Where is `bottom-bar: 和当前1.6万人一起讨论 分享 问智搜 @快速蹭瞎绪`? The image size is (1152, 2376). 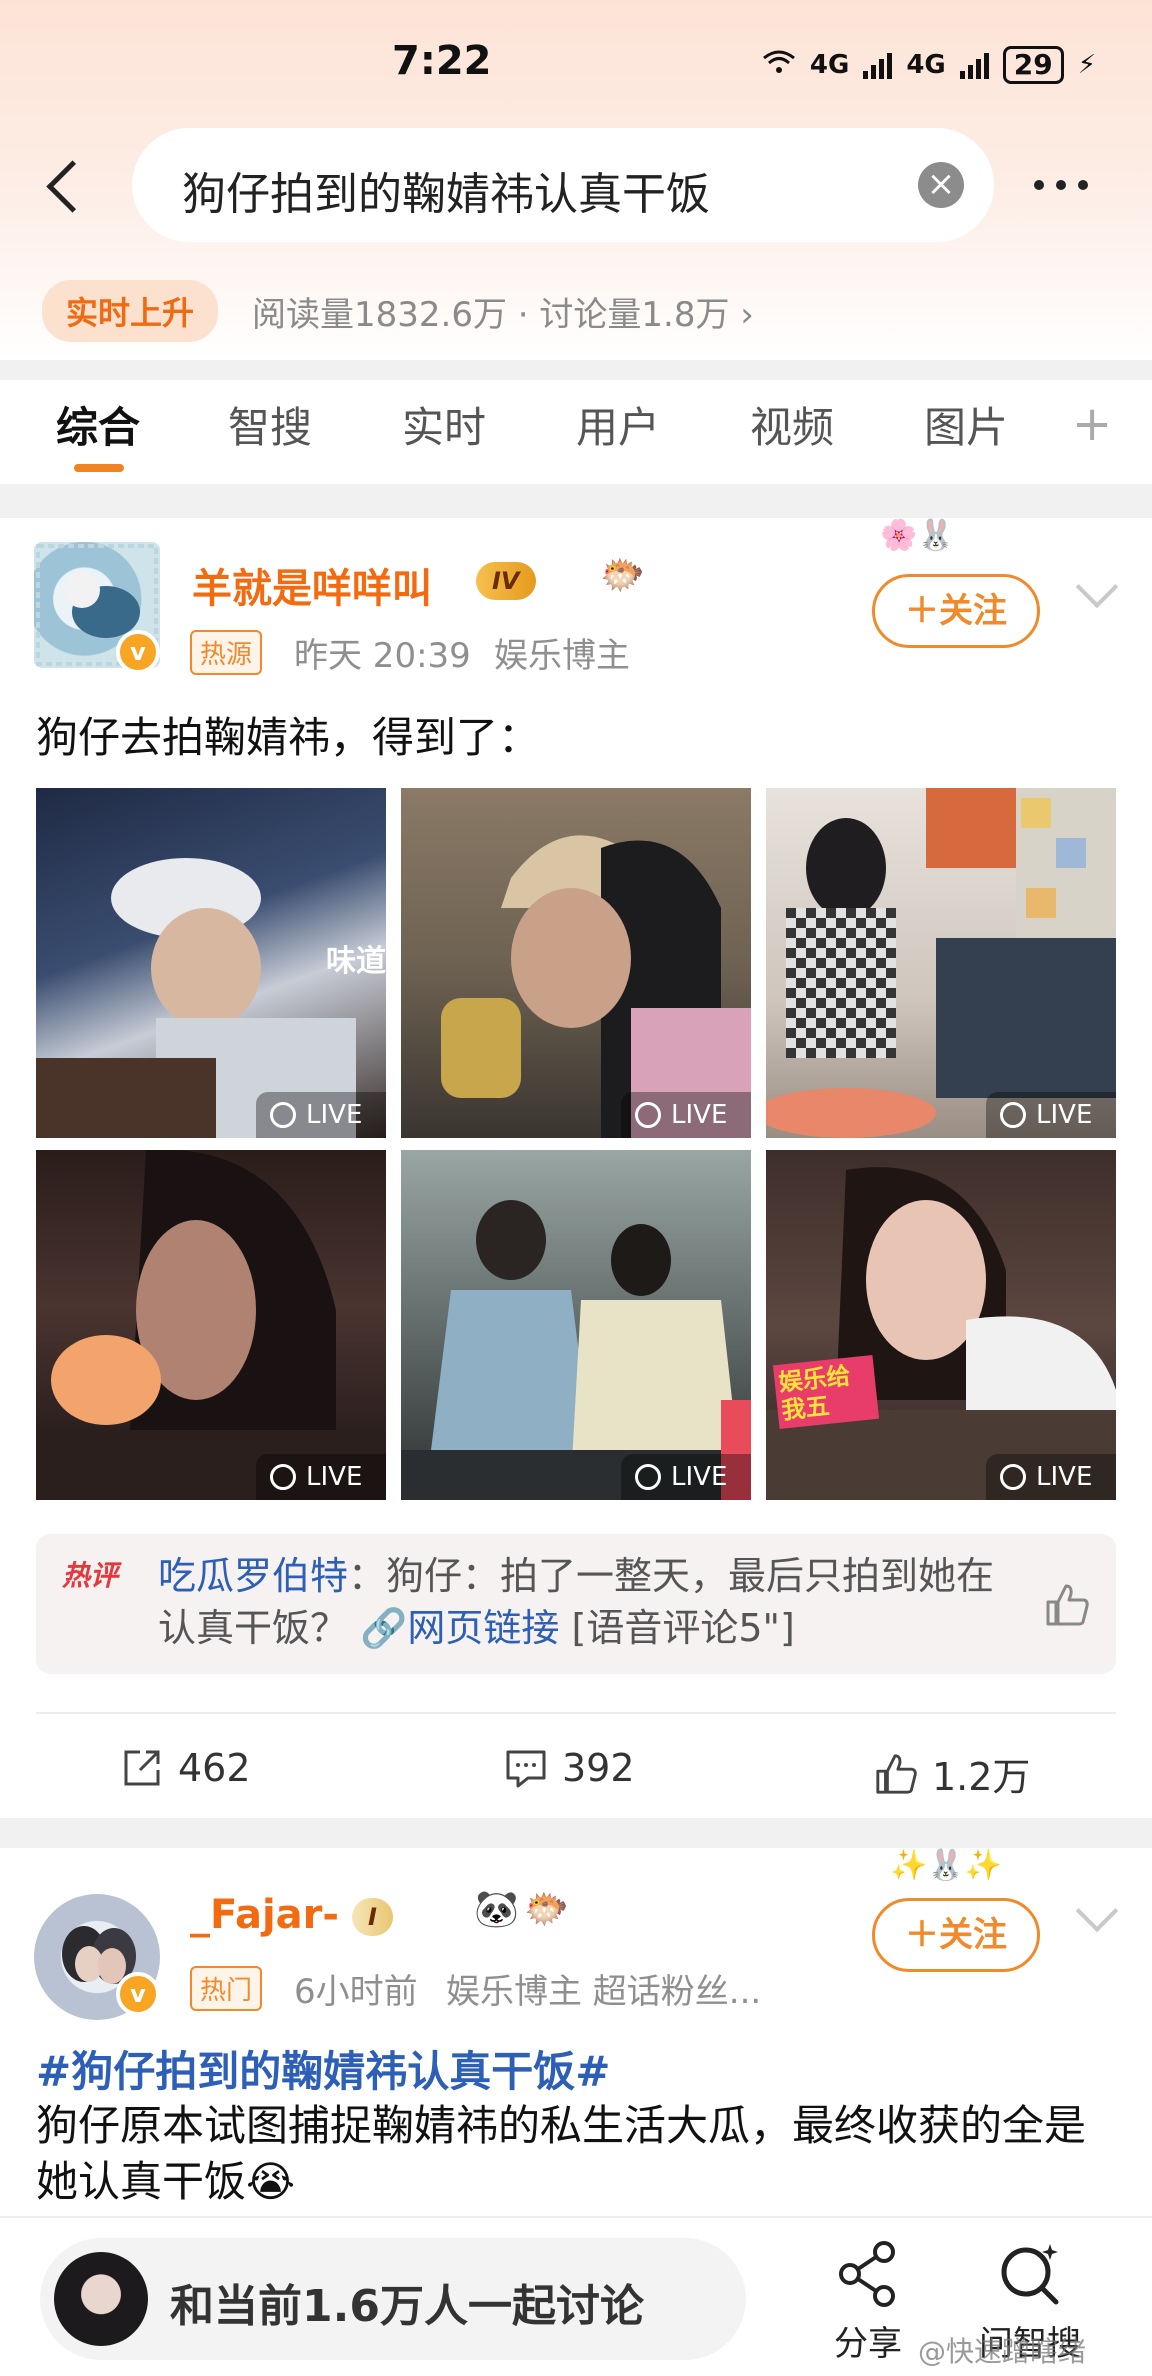 bottom-bar: 和当前1.6万人一起讨论 分享 问智搜 @快速蹭瞎绪 is located at coordinates (576, 2296).